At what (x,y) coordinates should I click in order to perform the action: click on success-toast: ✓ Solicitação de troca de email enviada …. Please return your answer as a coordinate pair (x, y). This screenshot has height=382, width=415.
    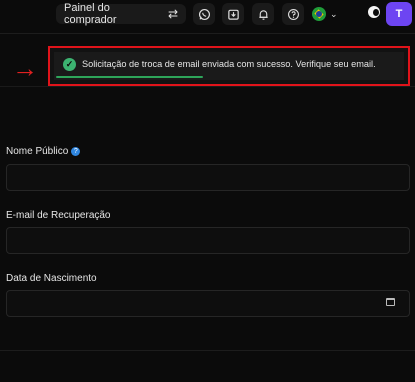
    Looking at the image, I should click on (229, 66).